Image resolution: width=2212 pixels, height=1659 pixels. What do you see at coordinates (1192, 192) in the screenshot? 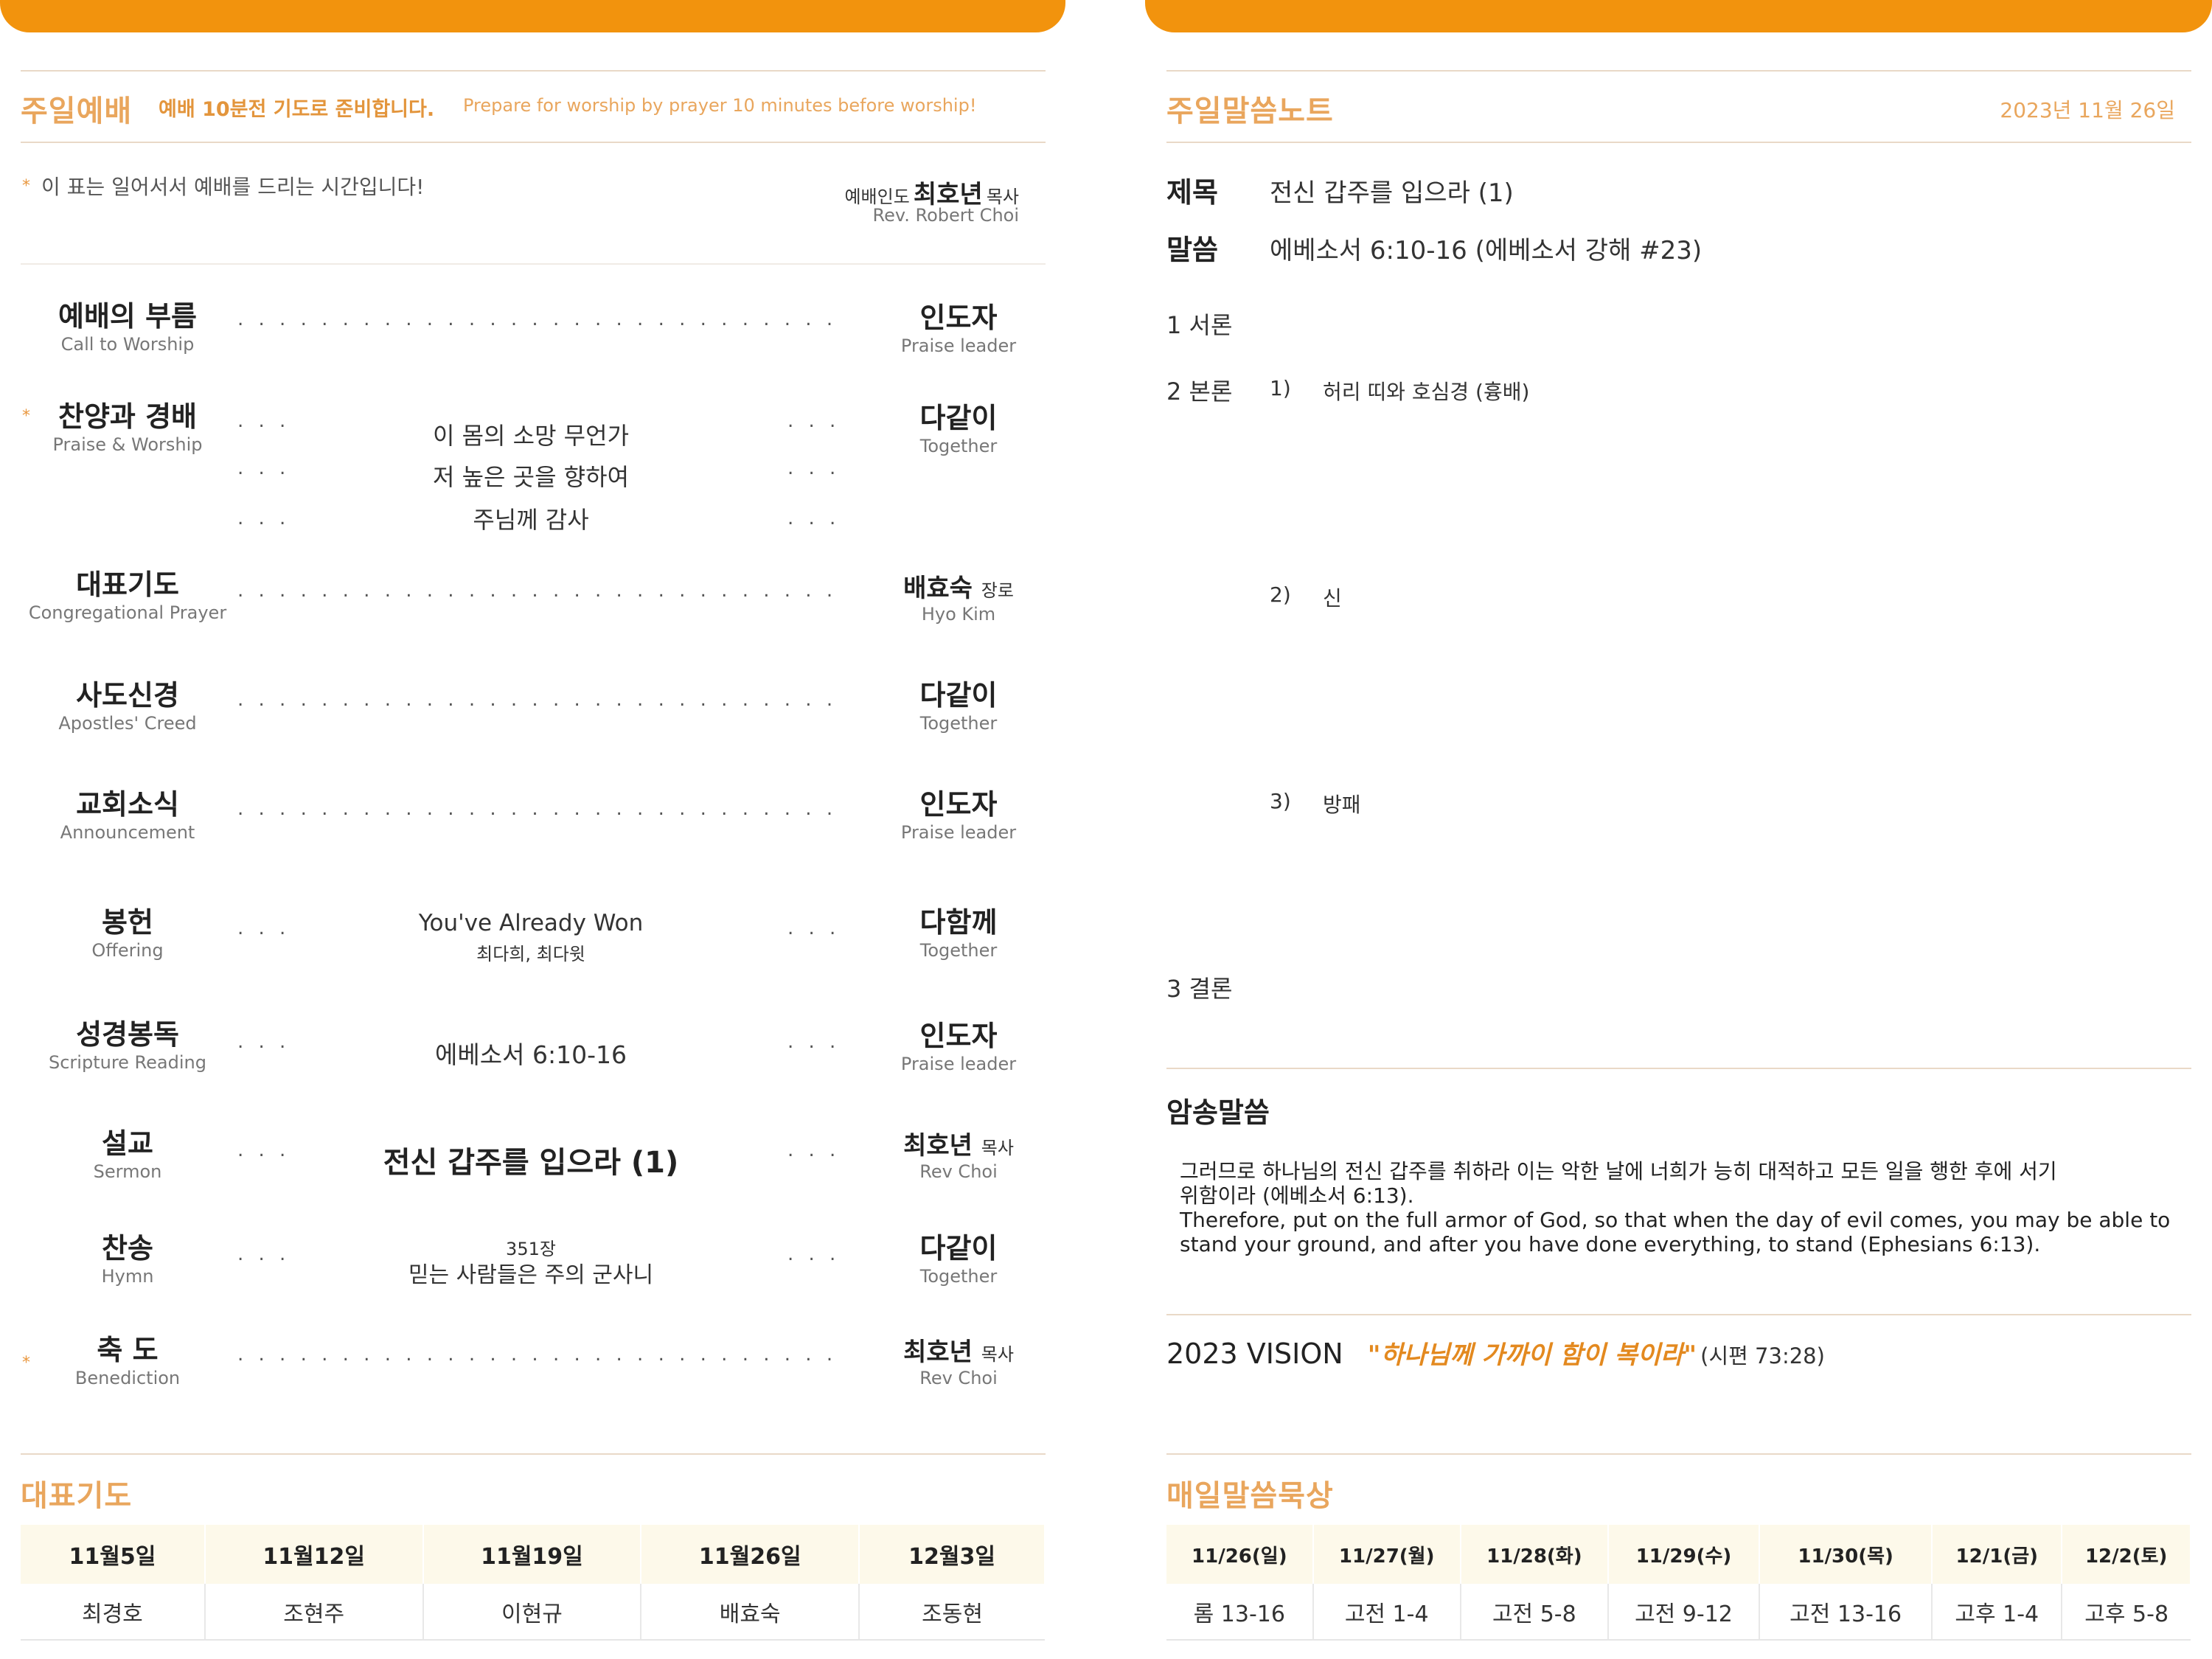
I see `title-label: 제목` at bounding box center [1192, 192].